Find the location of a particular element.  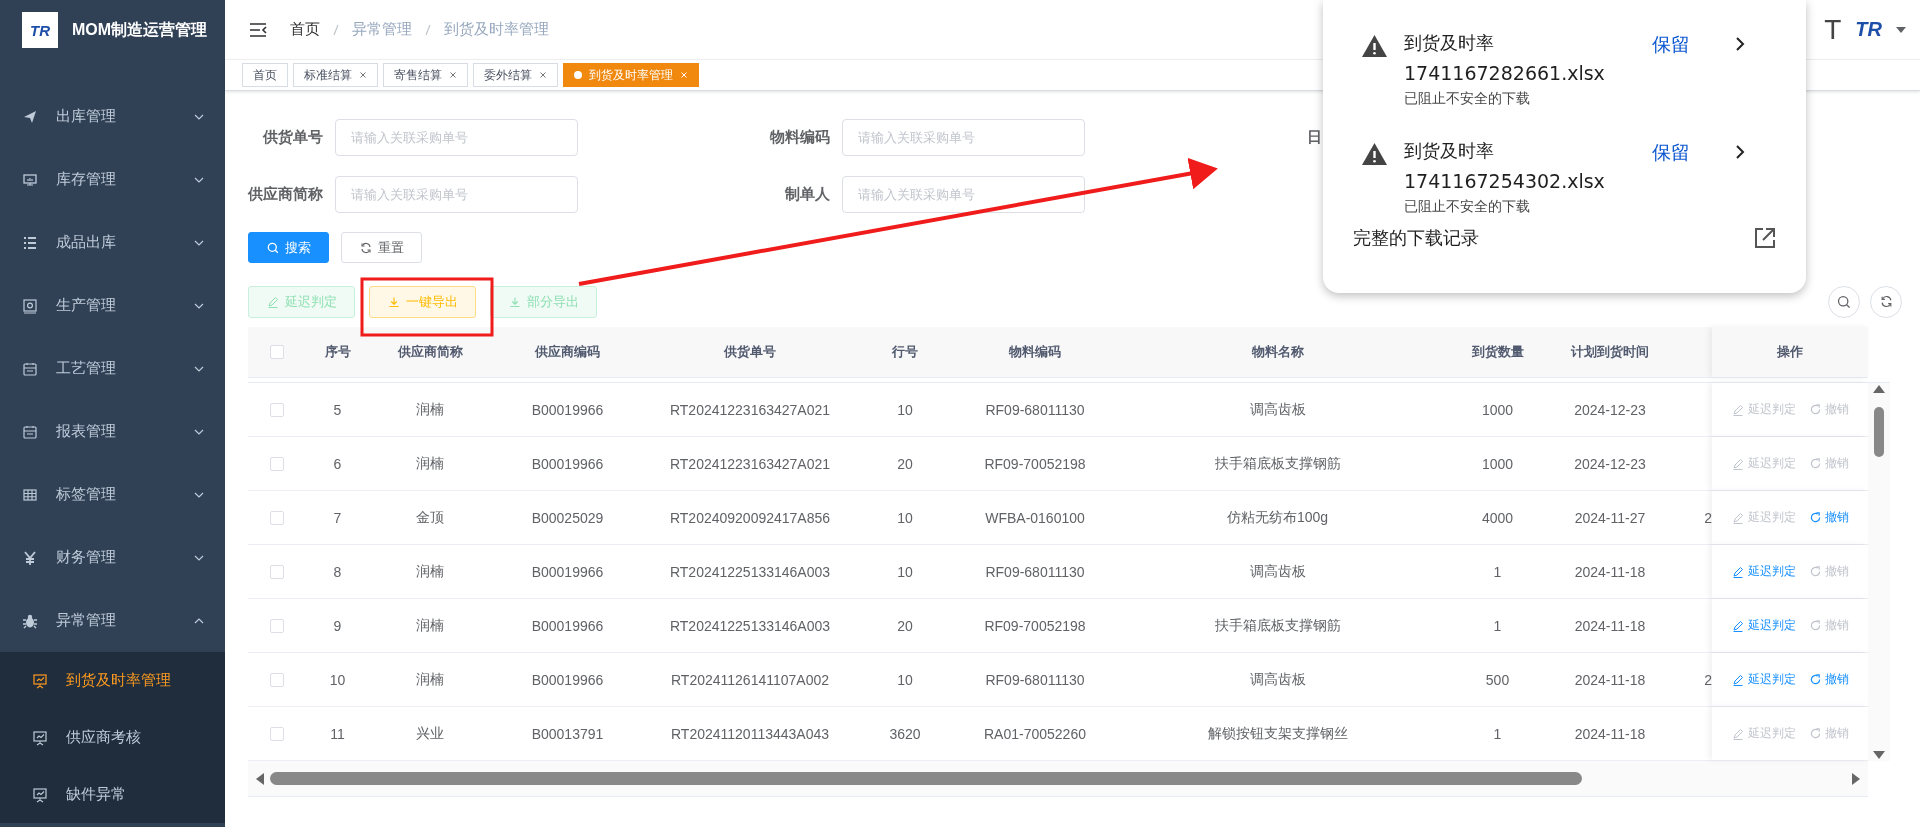

app-title: MOM制造运营管理 is located at coordinates (140, 29).